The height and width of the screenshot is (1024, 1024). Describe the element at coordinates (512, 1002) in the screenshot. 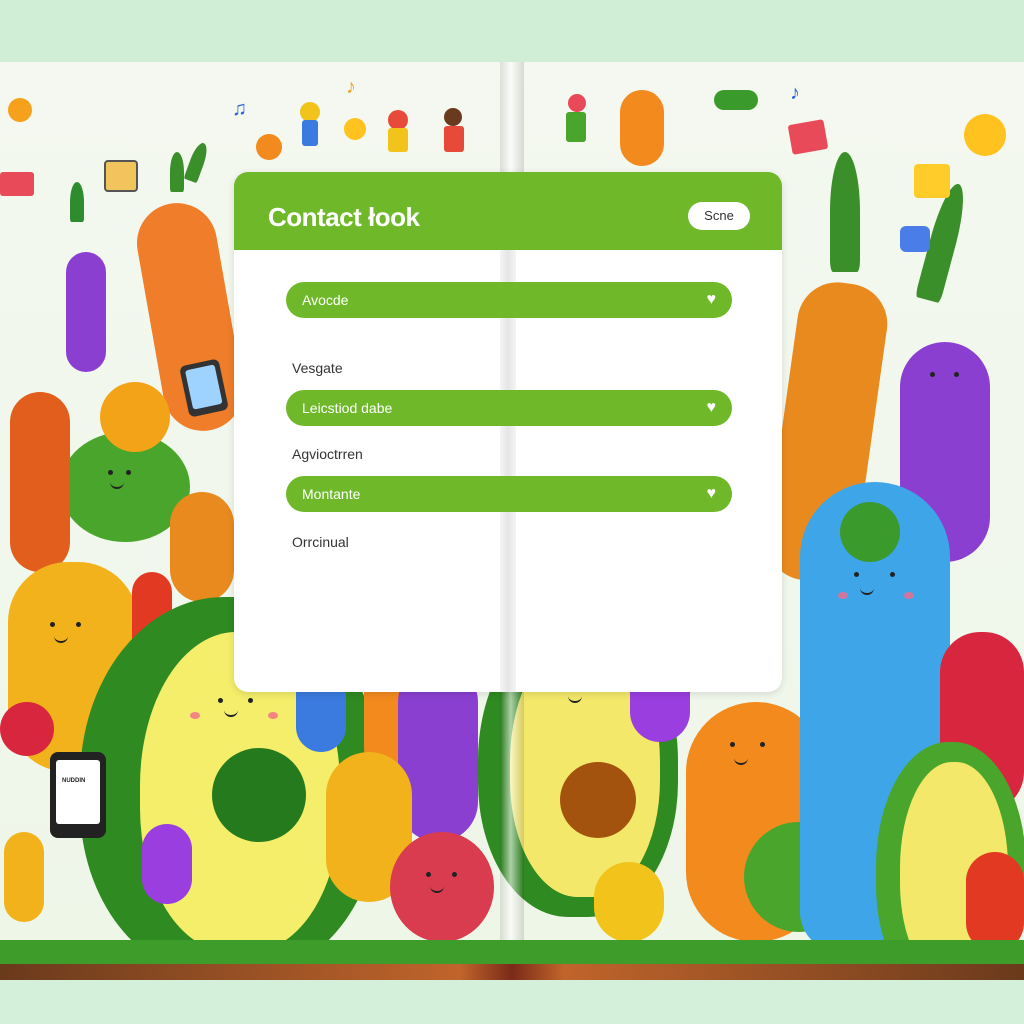

I see `background-strip` at that location.